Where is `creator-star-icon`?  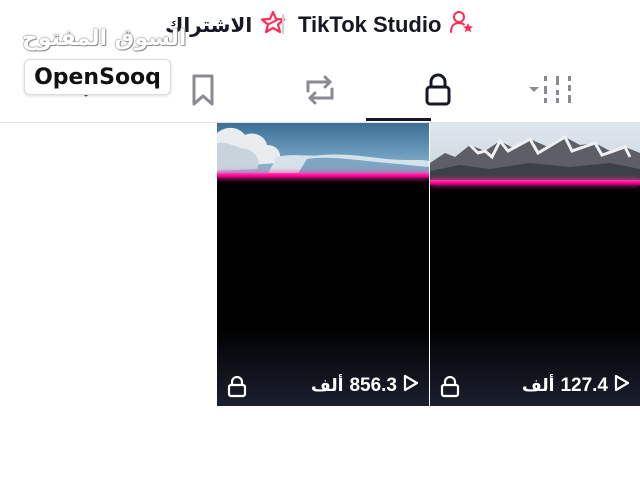 creator-star-icon is located at coordinates (462, 25).